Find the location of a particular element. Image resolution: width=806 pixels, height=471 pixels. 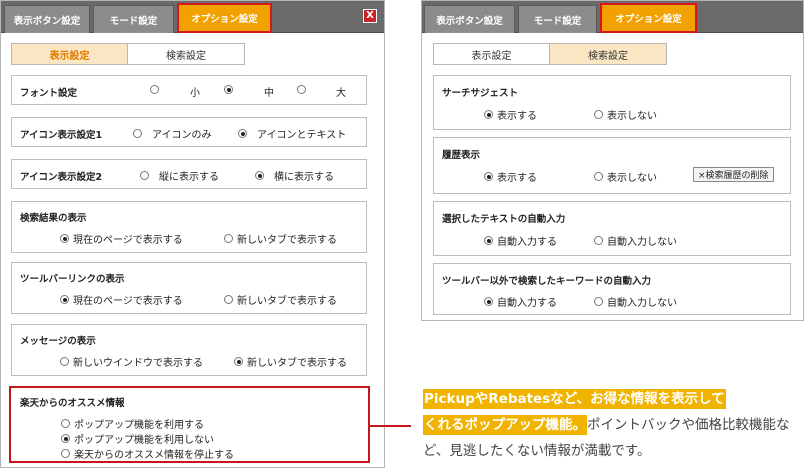

suggest-hide-label: 表示しない is located at coordinates (632, 116).